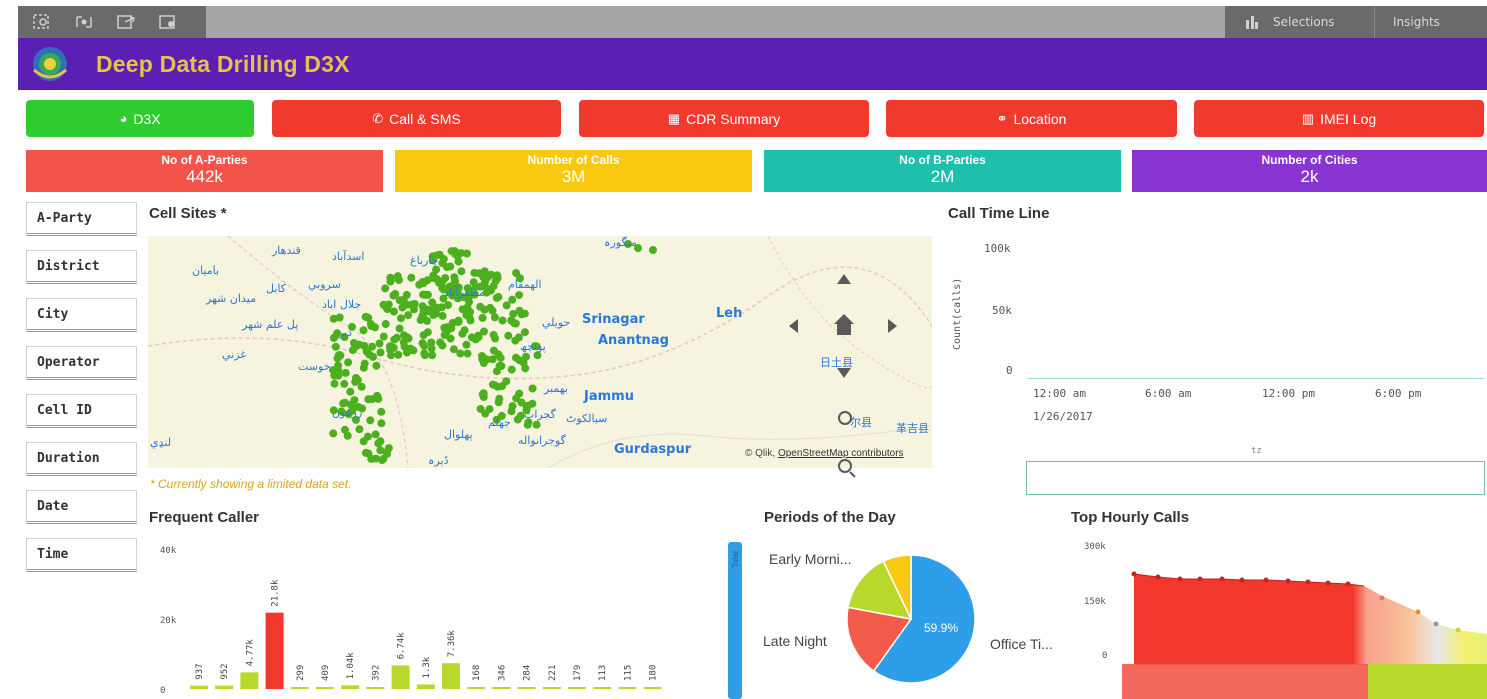 The width and height of the screenshot is (1487, 699). What do you see at coordinates (1309, 160) in the screenshot?
I see `kpi-title: Number of Cities` at bounding box center [1309, 160].